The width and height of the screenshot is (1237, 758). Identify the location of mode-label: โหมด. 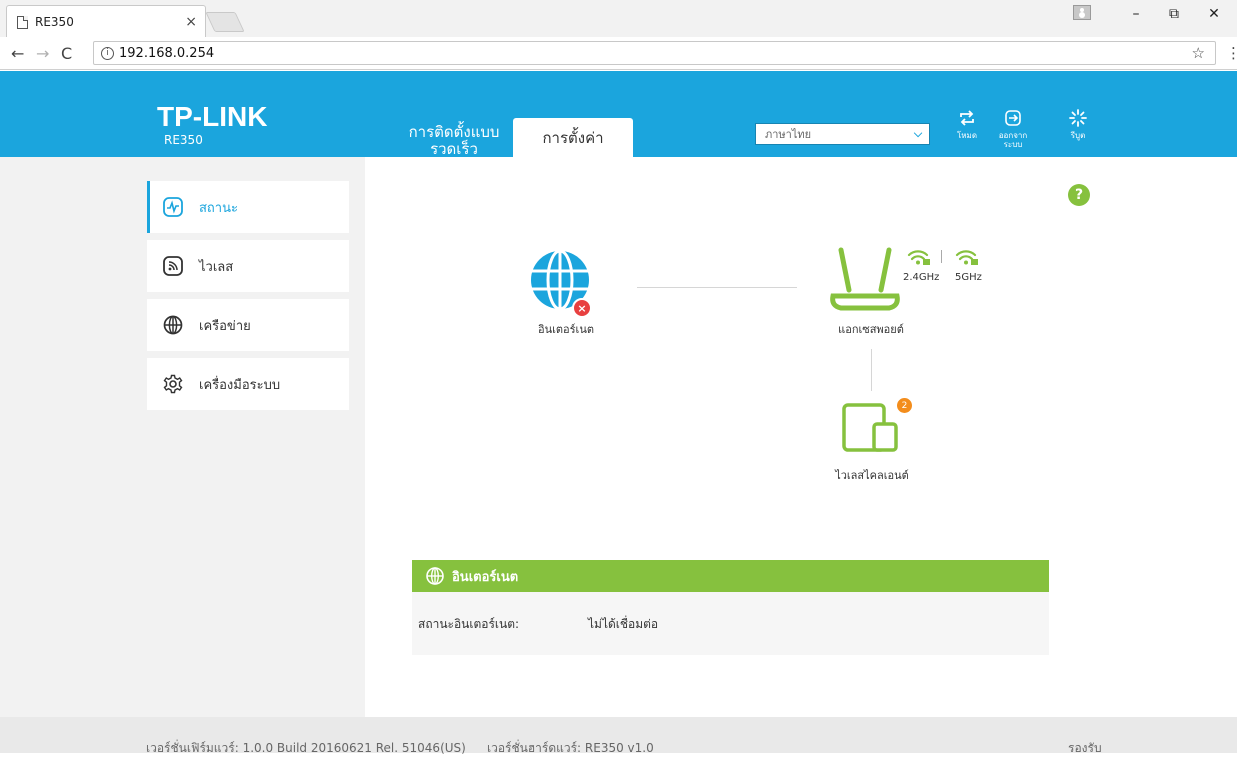
(967, 135).